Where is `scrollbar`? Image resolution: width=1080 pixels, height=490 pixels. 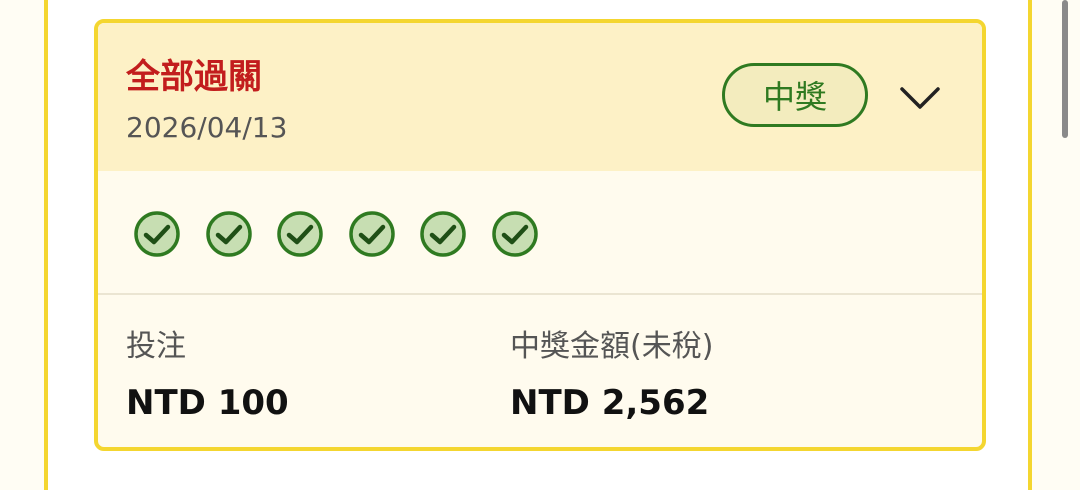 scrollbar is located at coordinates (1065, 69).